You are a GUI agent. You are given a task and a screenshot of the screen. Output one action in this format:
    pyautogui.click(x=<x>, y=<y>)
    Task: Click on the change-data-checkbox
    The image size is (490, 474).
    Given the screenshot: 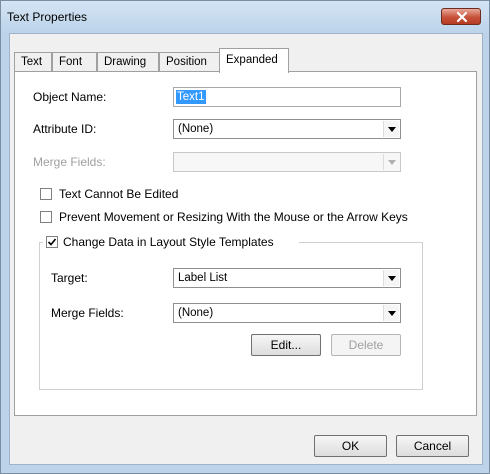 What is the action you would take?
    pyautogui.click(x=52, y=242)
    